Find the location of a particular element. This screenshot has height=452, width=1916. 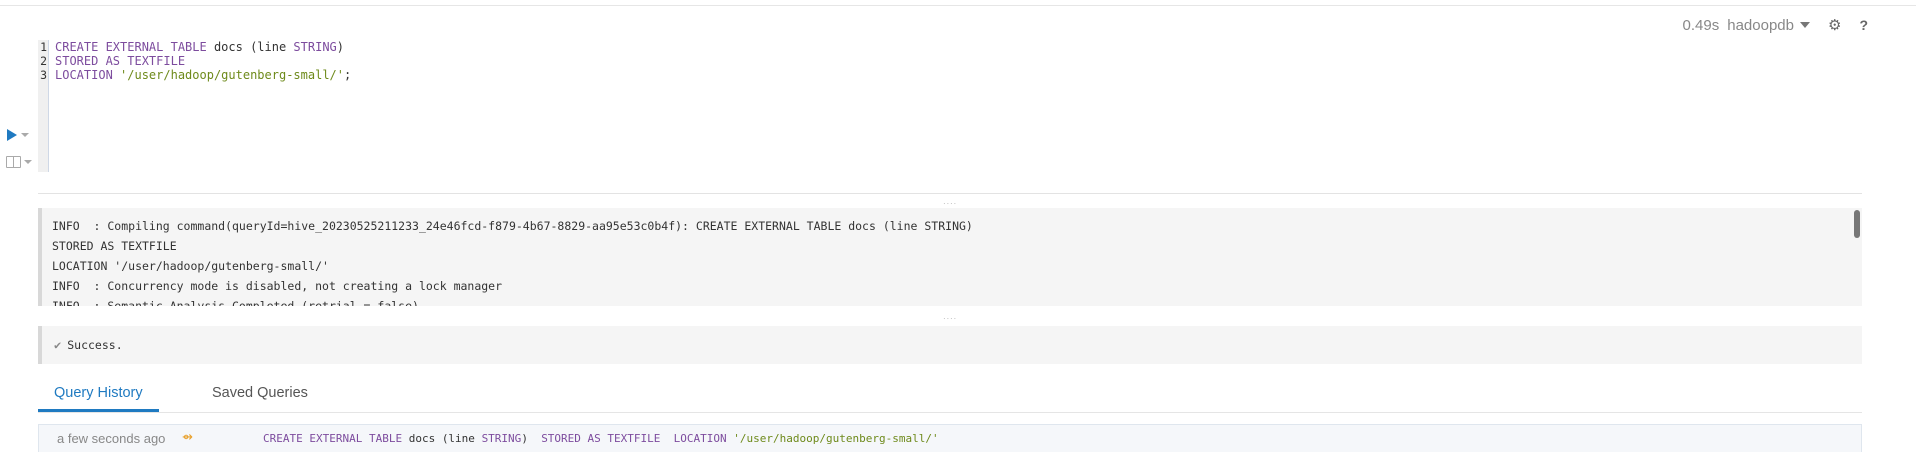

help-icon: ? is located at coordinates (1863, 25).